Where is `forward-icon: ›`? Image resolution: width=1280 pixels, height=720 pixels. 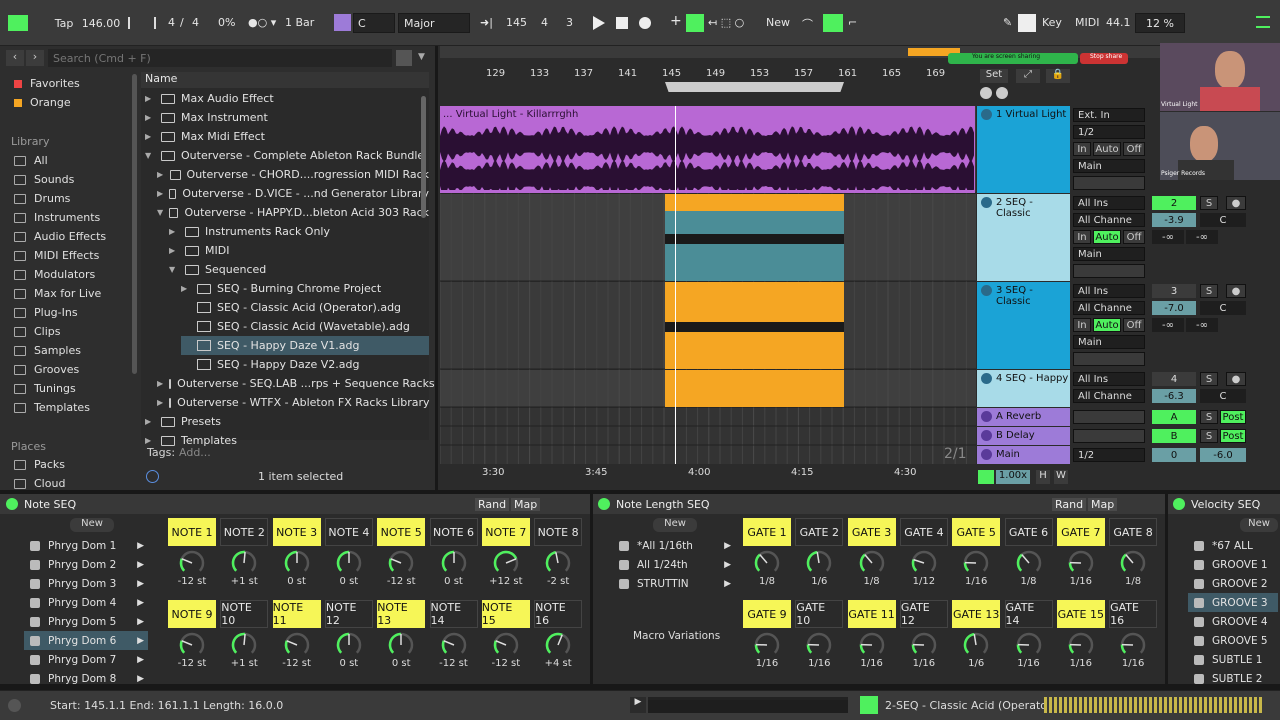
forward-icon: › is located at coordinates (35, 58).